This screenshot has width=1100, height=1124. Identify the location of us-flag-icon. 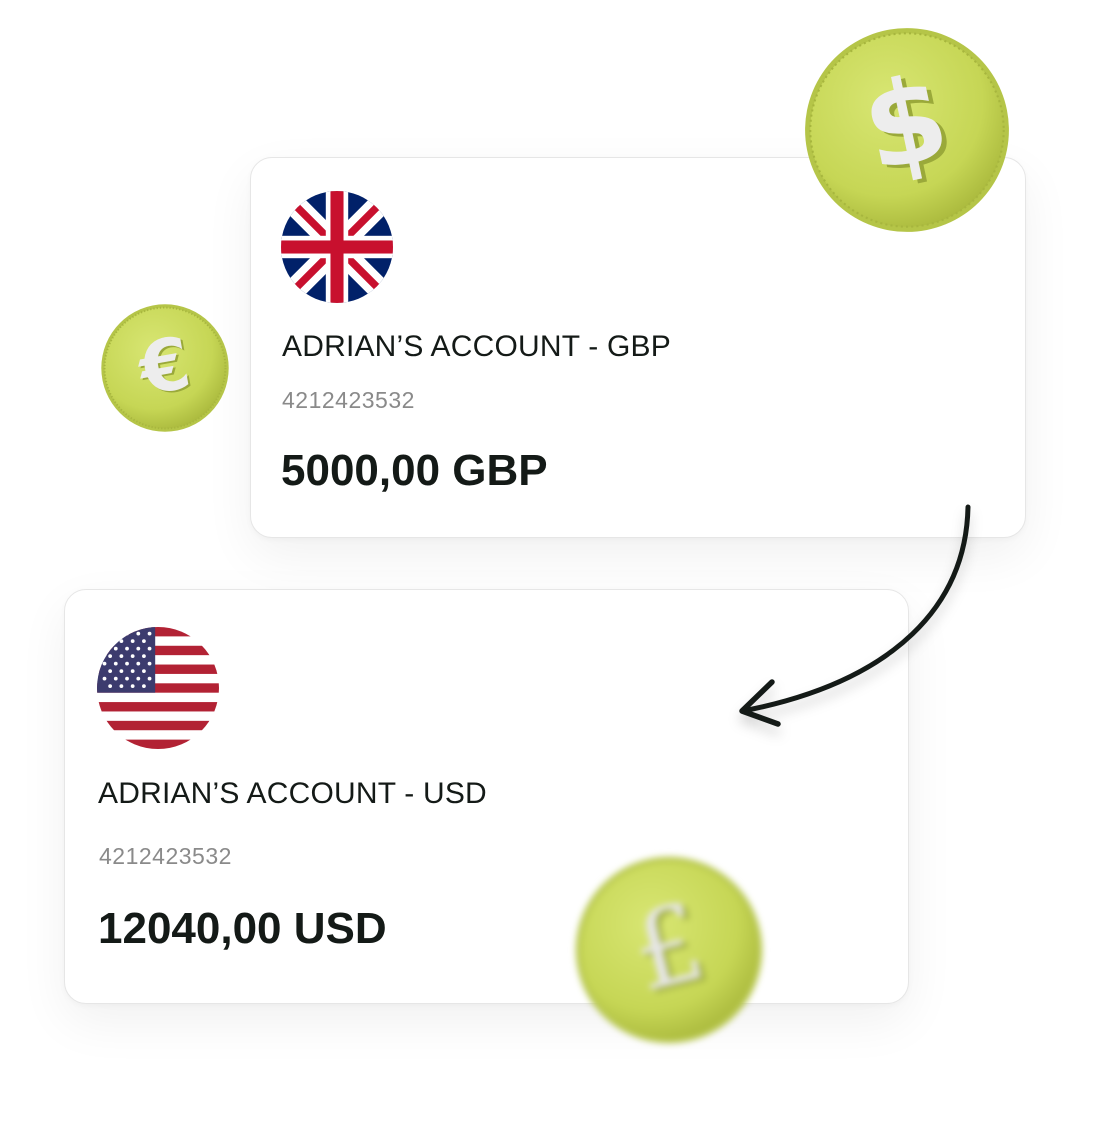
(158, 688).